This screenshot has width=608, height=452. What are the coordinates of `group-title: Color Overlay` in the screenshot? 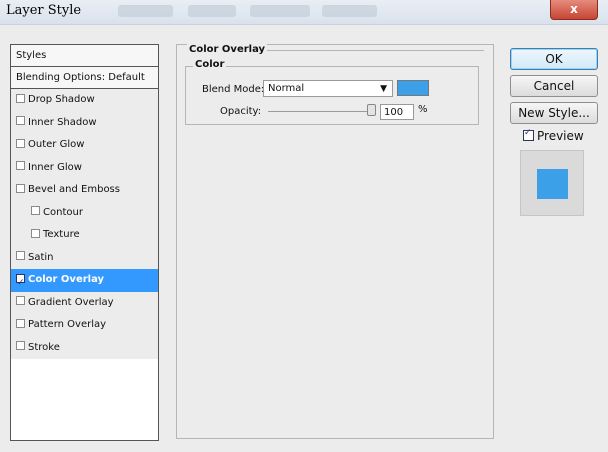 It's located at (227, 49).